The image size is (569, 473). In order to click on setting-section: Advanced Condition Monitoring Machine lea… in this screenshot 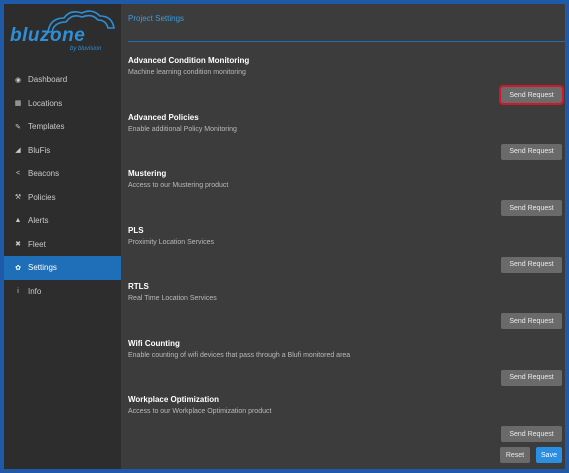, I will do `click(346, 73)`.